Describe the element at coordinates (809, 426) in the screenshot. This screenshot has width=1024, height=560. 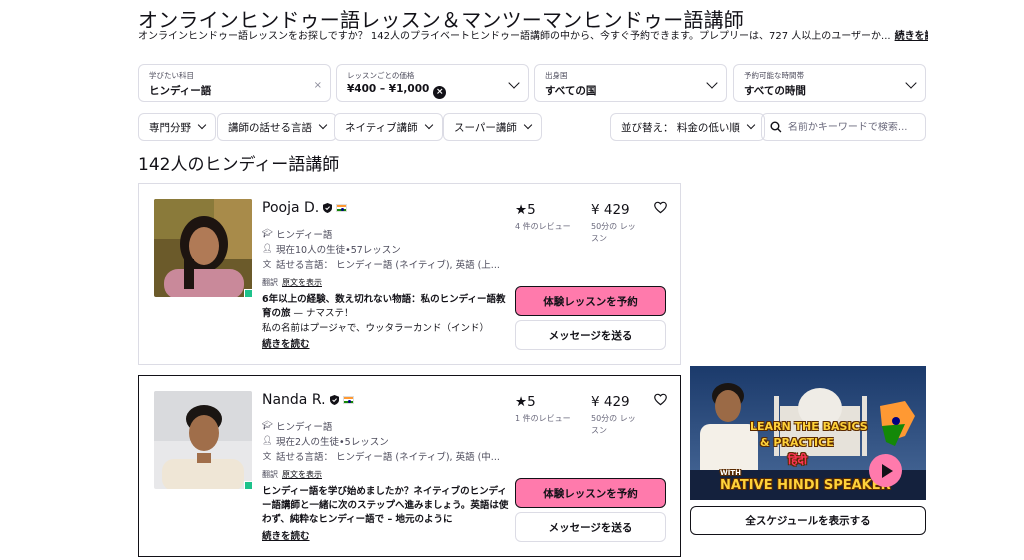
I see `video-text-line1: LEARN THE BASICS` at that location.